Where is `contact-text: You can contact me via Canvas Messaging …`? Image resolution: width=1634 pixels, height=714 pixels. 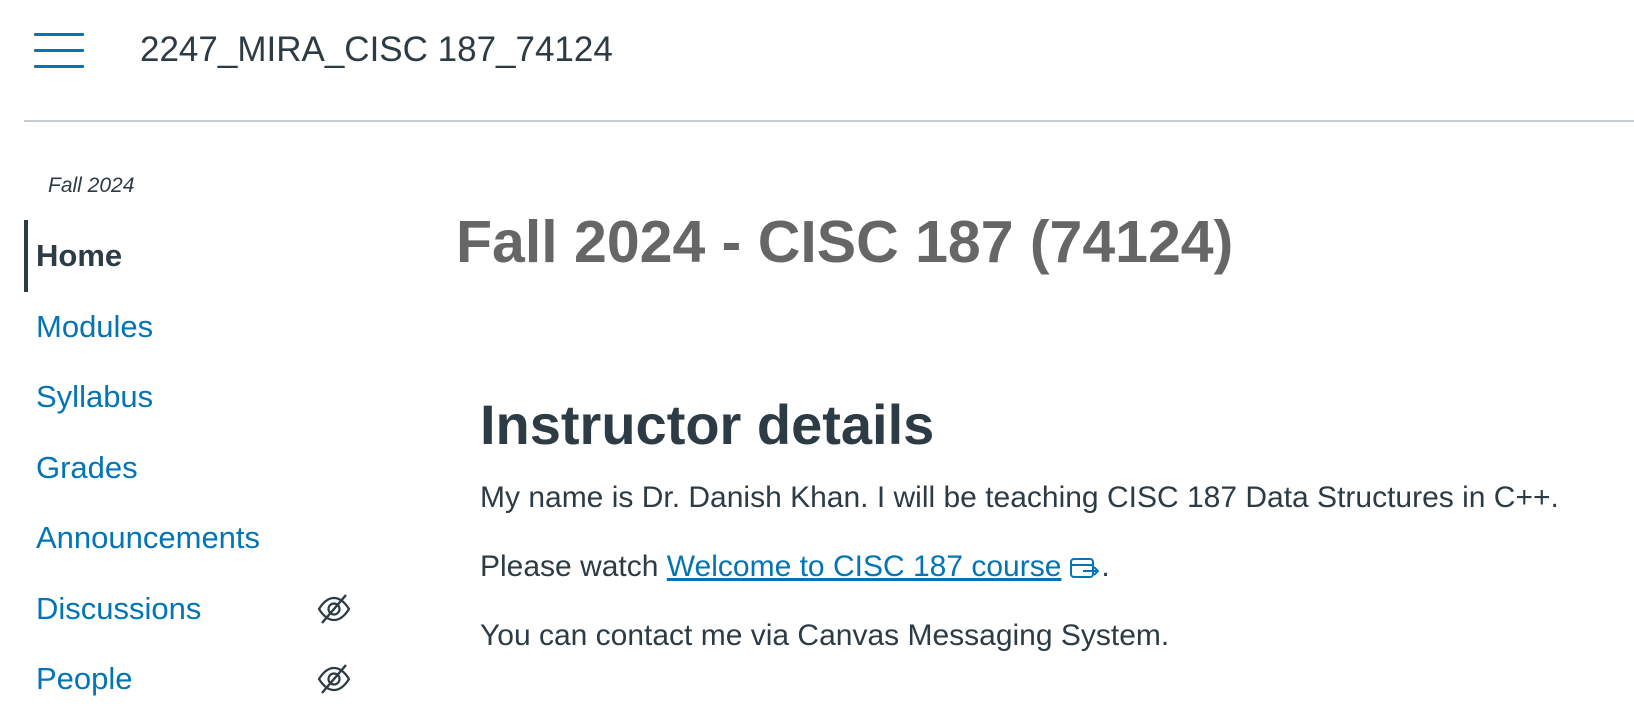
contact-text: You can contact me via Canvas Messaging … is located at coordinates (825, 635).